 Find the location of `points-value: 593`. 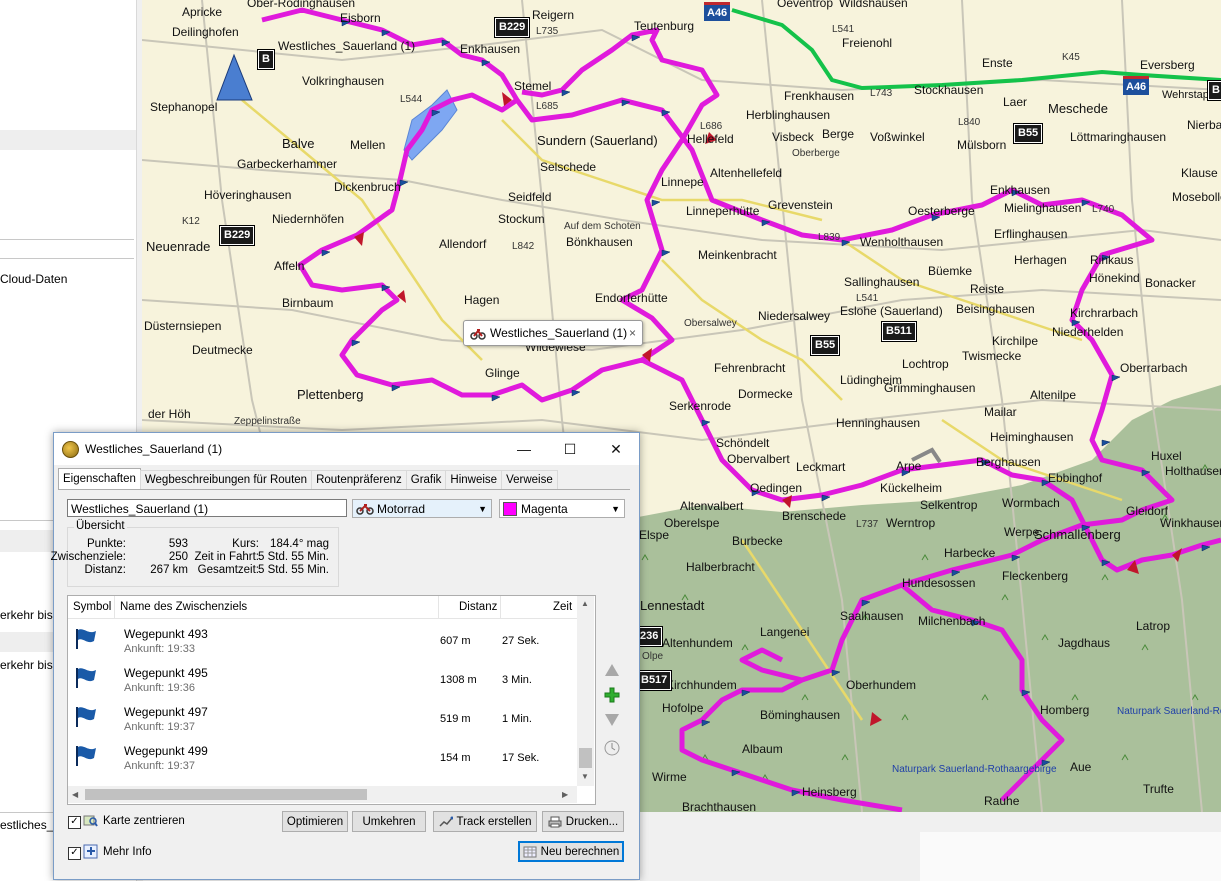

points-value: 593 is located at coordinates (178, 544).